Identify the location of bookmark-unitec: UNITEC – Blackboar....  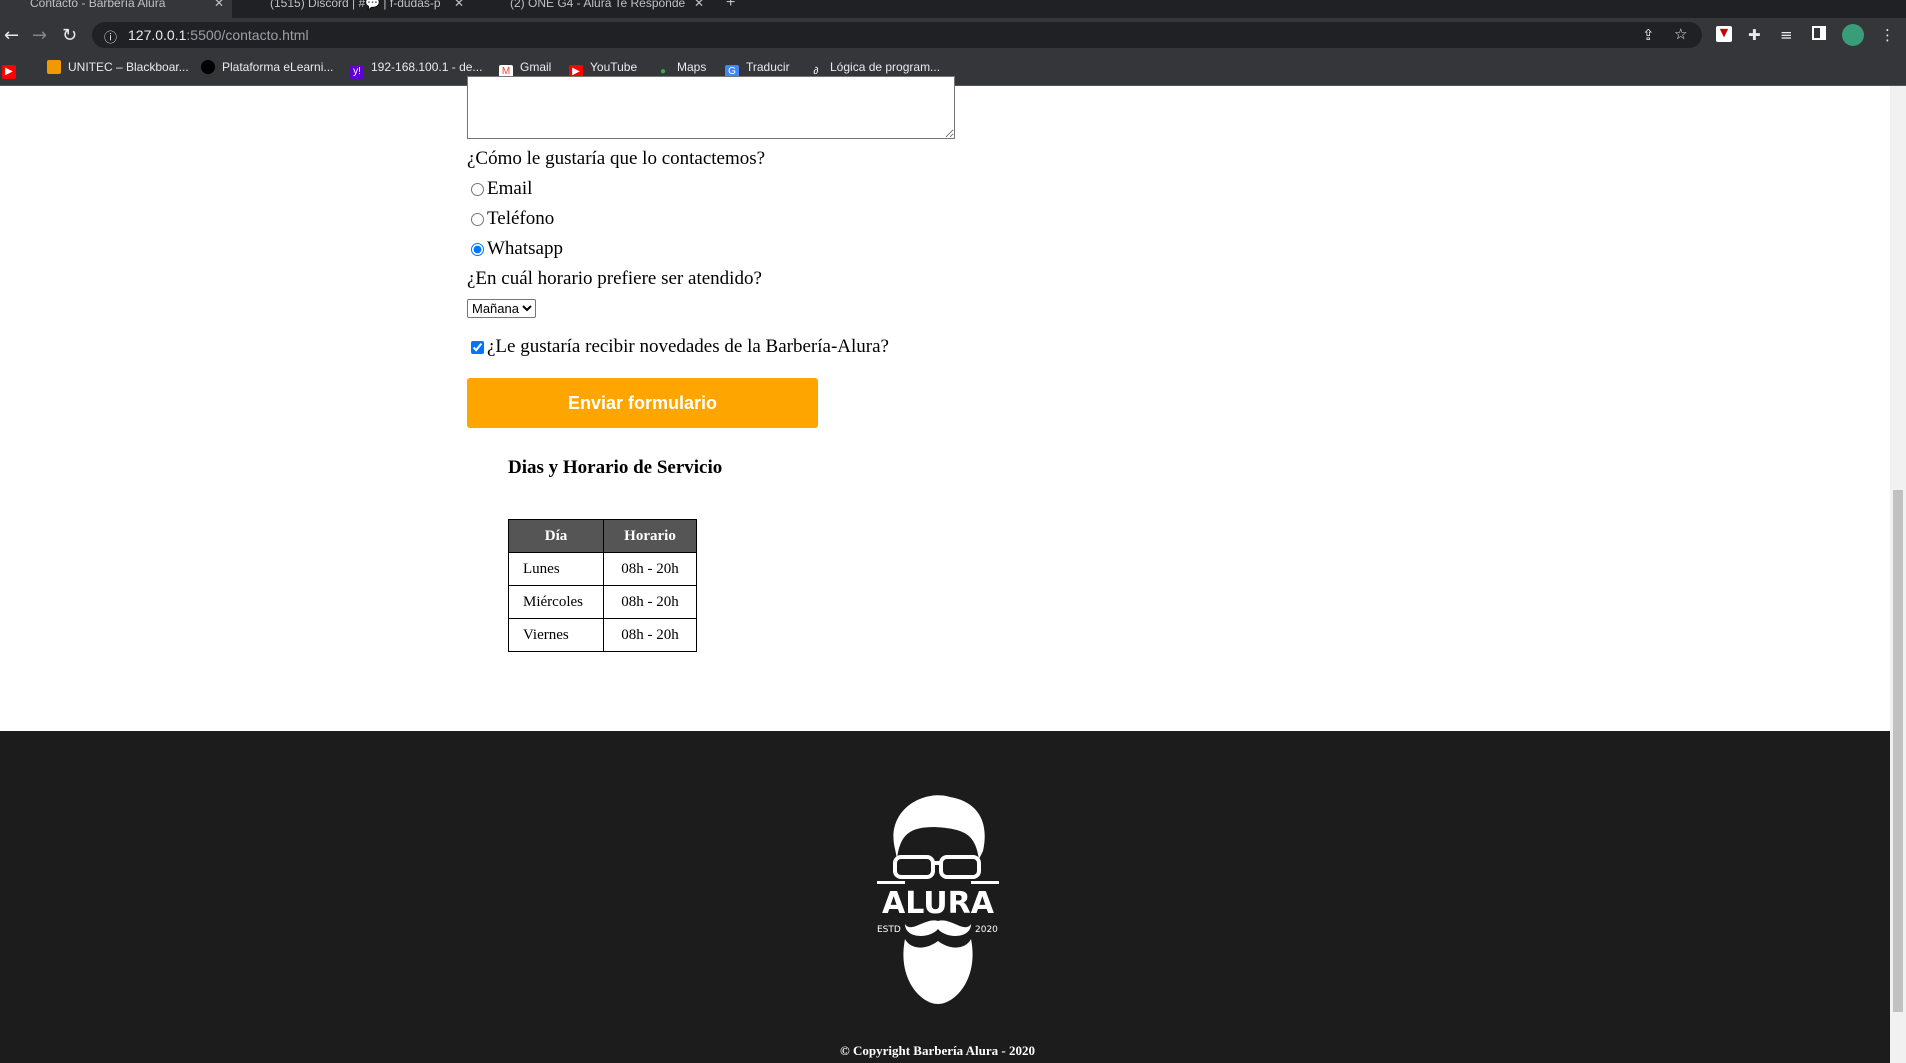
(118, 67).